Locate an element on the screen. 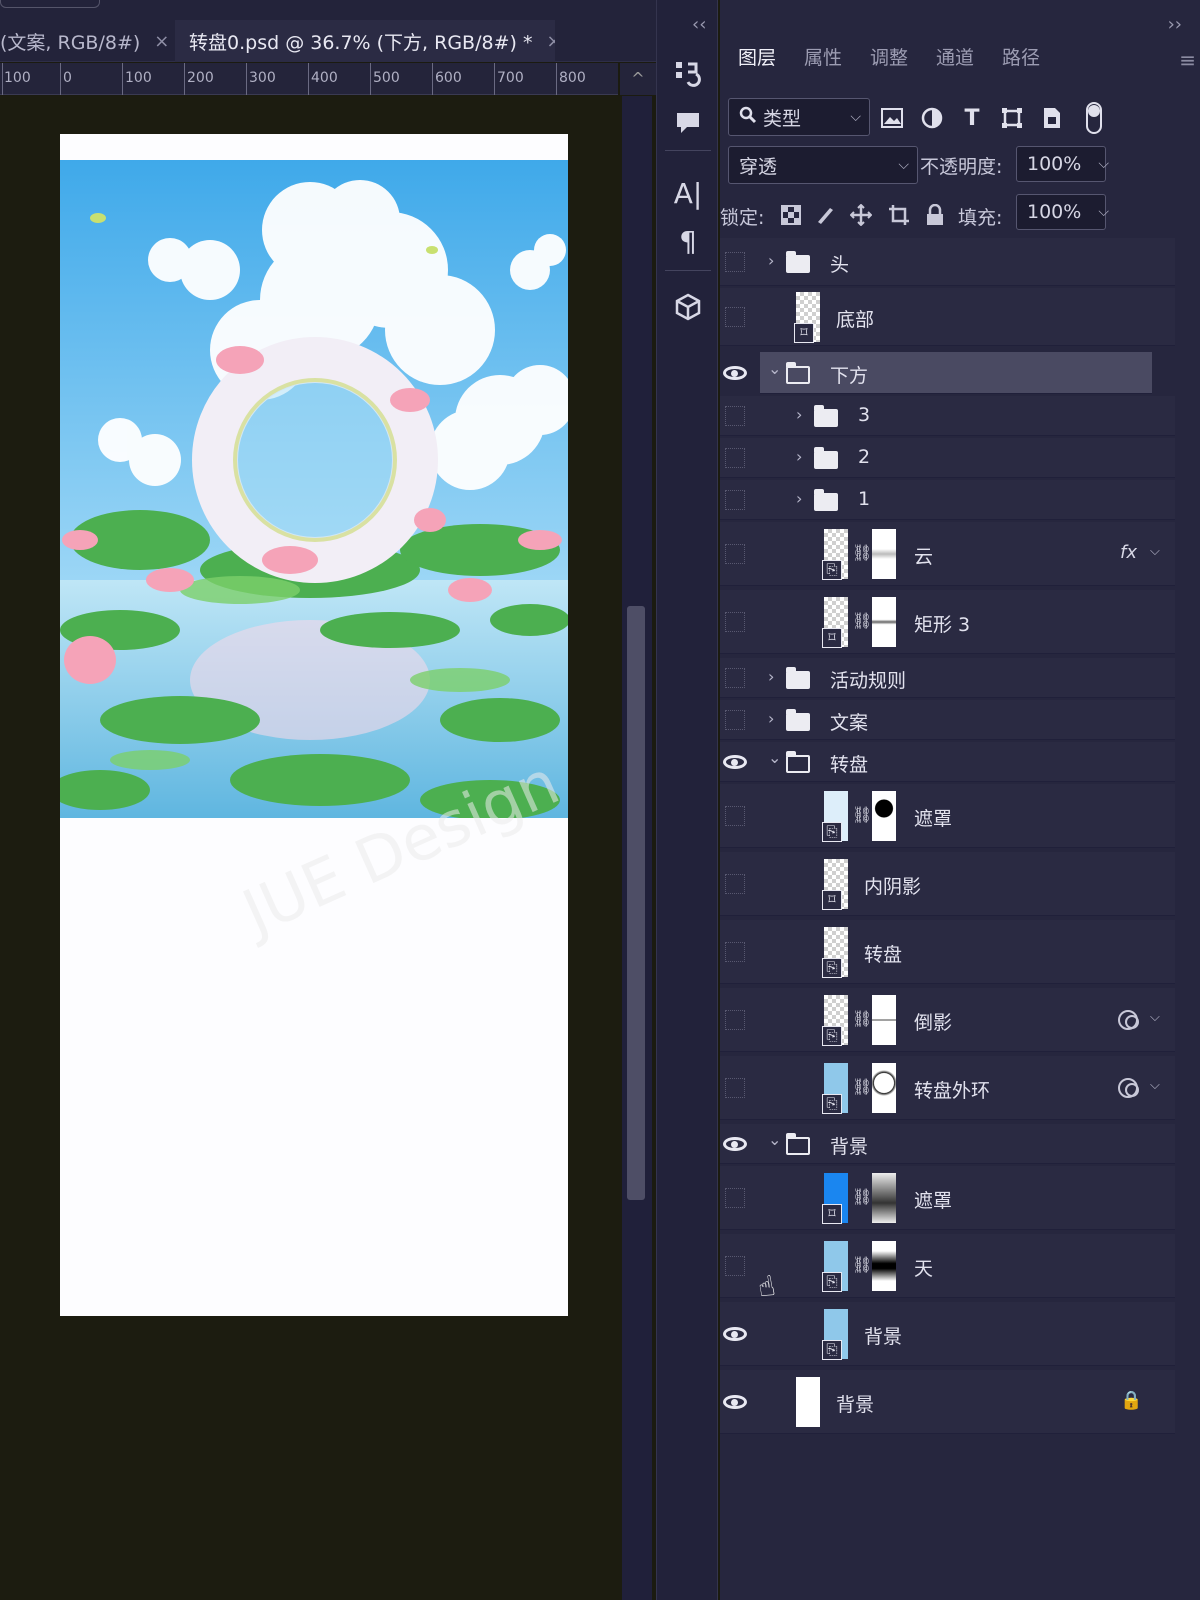  shape-filter-icon is located at coordinates (1012, 118).